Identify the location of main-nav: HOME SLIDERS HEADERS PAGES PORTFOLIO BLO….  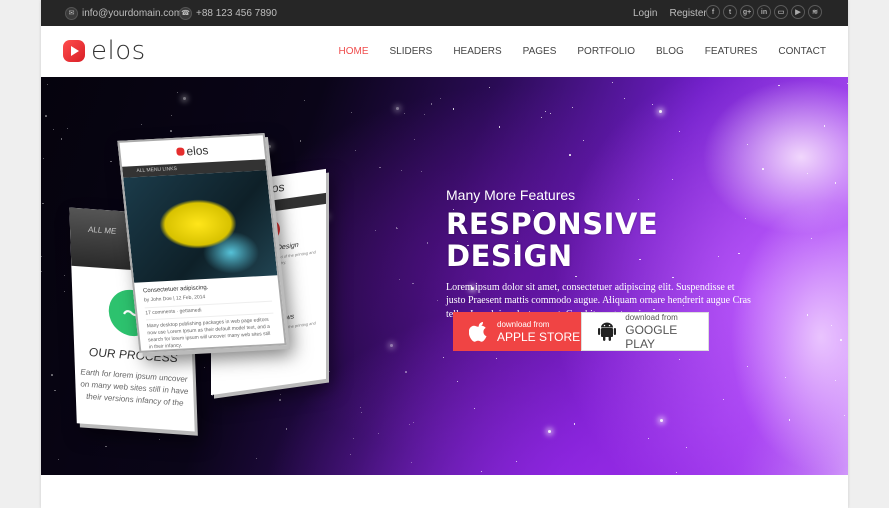
(572, 51).